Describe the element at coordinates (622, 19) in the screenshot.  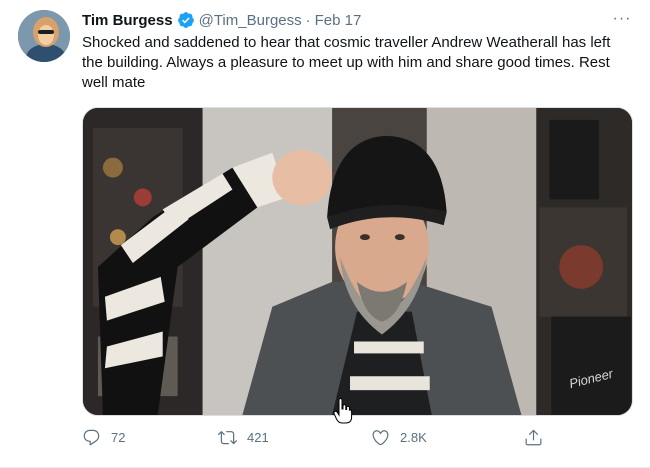
I see `more-options-icon: ···` at that location.